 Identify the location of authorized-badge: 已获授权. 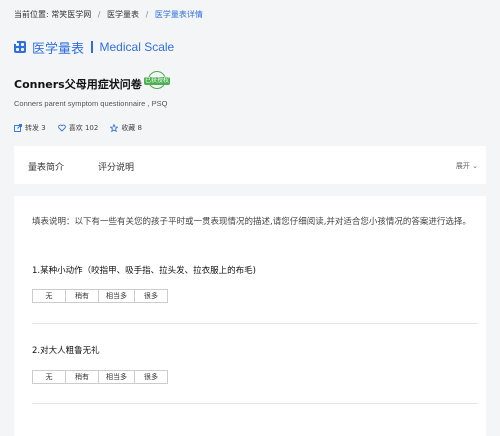
(157, 81).